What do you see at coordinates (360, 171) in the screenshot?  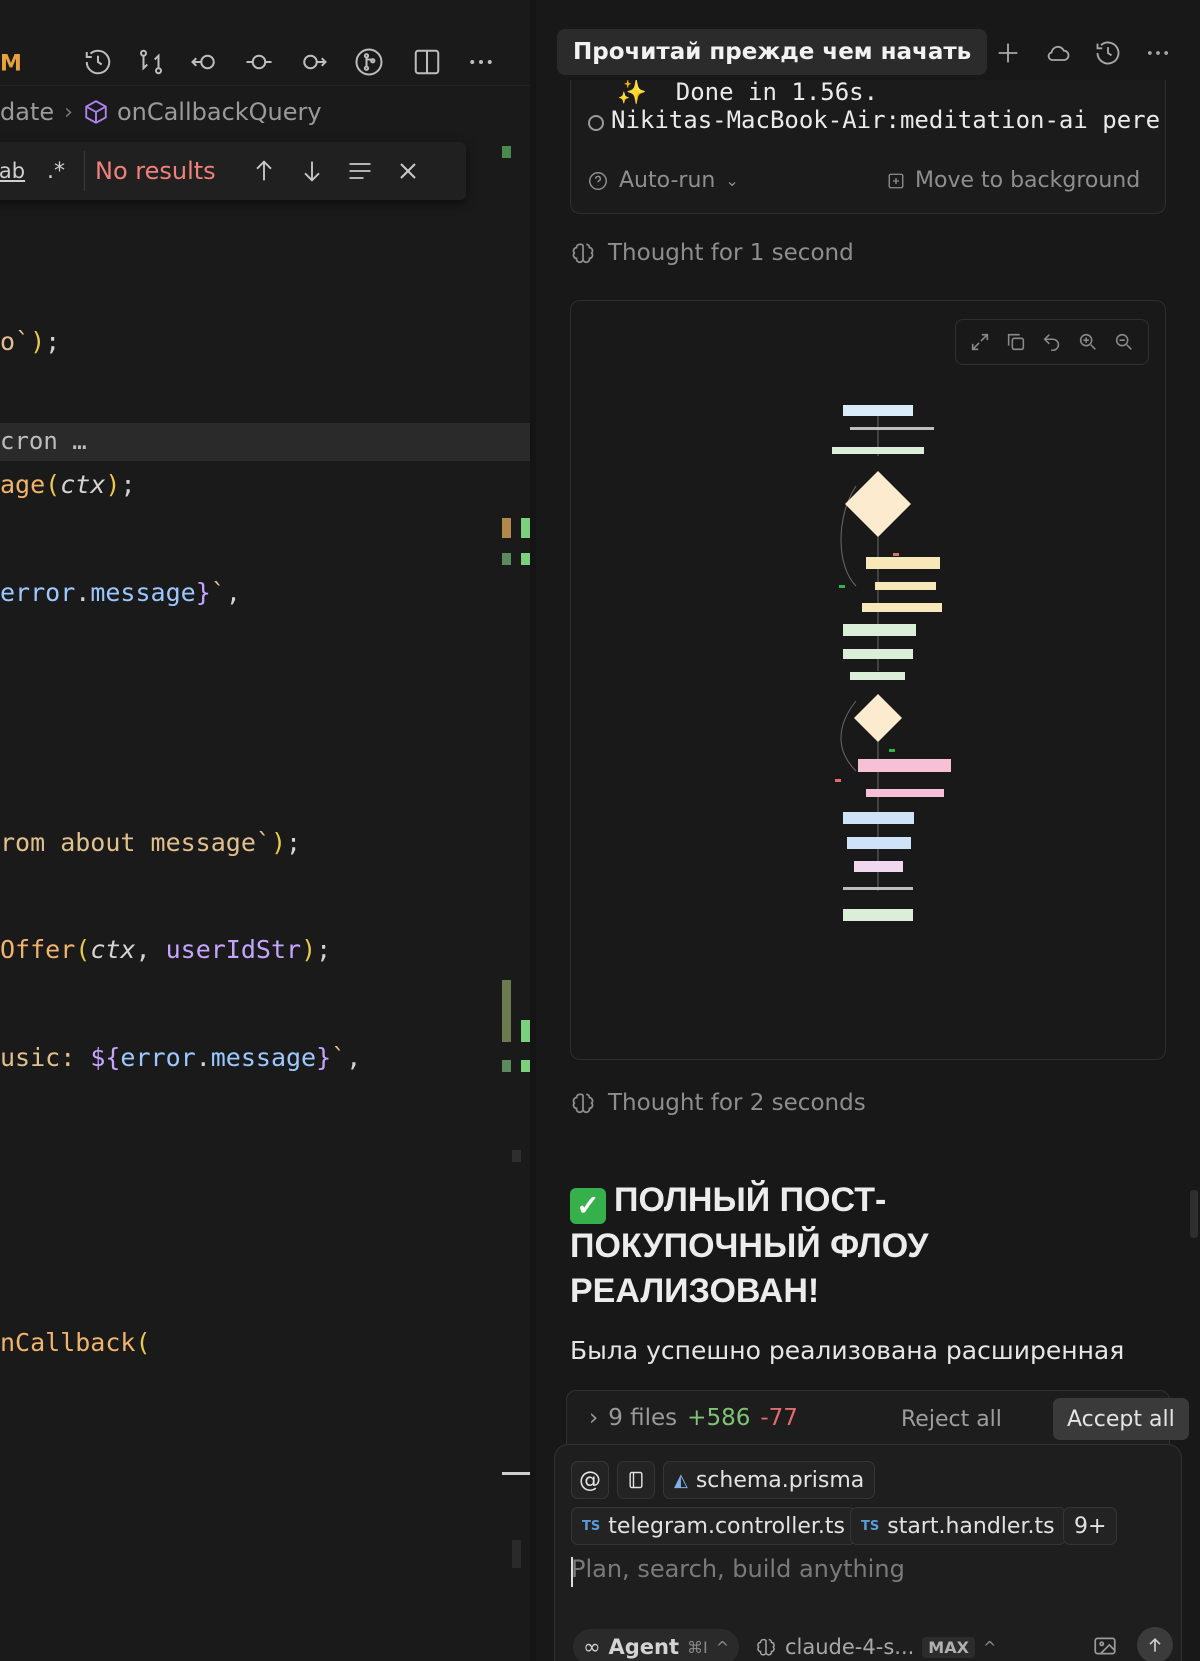 I see `find-in-selection-button` at bounding box center [360, 171].